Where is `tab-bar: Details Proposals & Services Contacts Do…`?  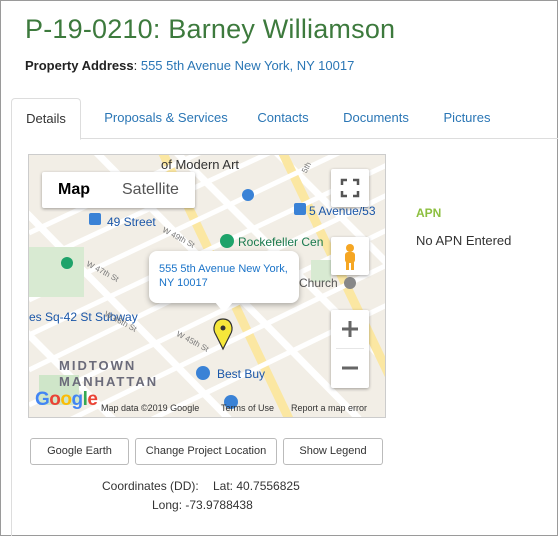 tab-bar: Details Proposals & Services Contacts Do… is located at coordinates (284, 119).